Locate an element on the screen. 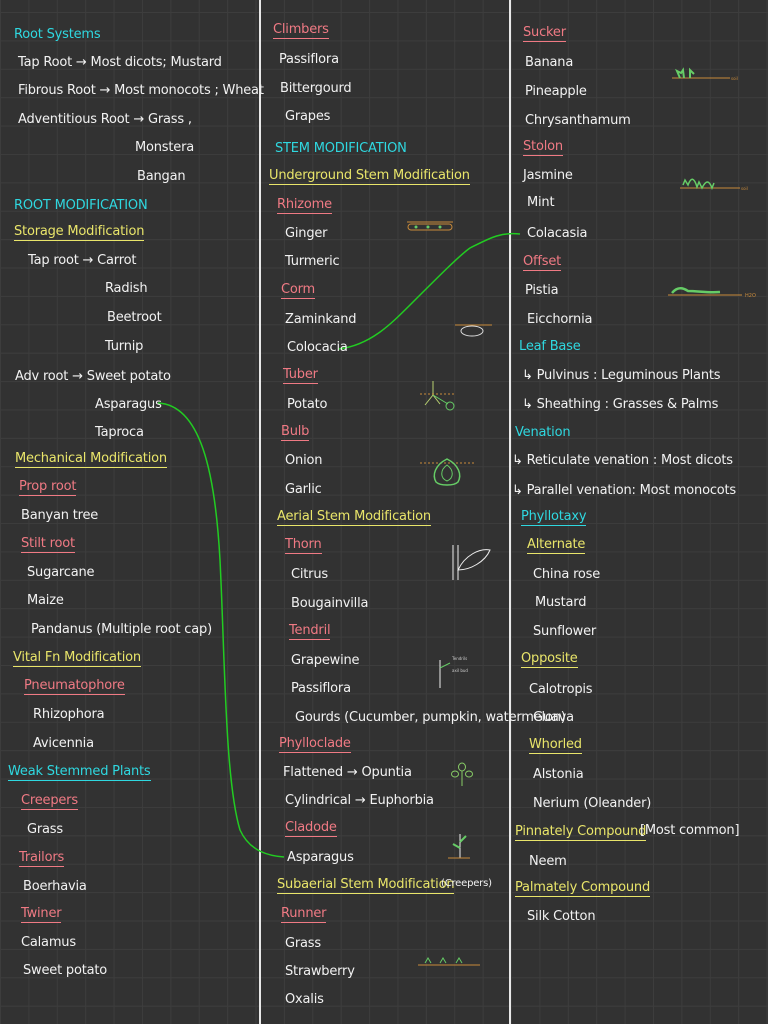  col1-note-text: Calamus is located at coordinates (48, 942).